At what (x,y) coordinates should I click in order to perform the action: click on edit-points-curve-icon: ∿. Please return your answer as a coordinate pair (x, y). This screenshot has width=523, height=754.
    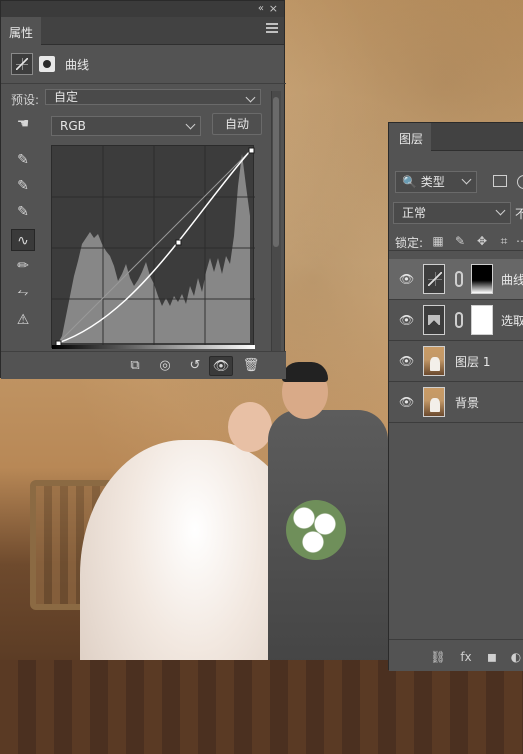
    Looking at the image, I should click on (23, 240).